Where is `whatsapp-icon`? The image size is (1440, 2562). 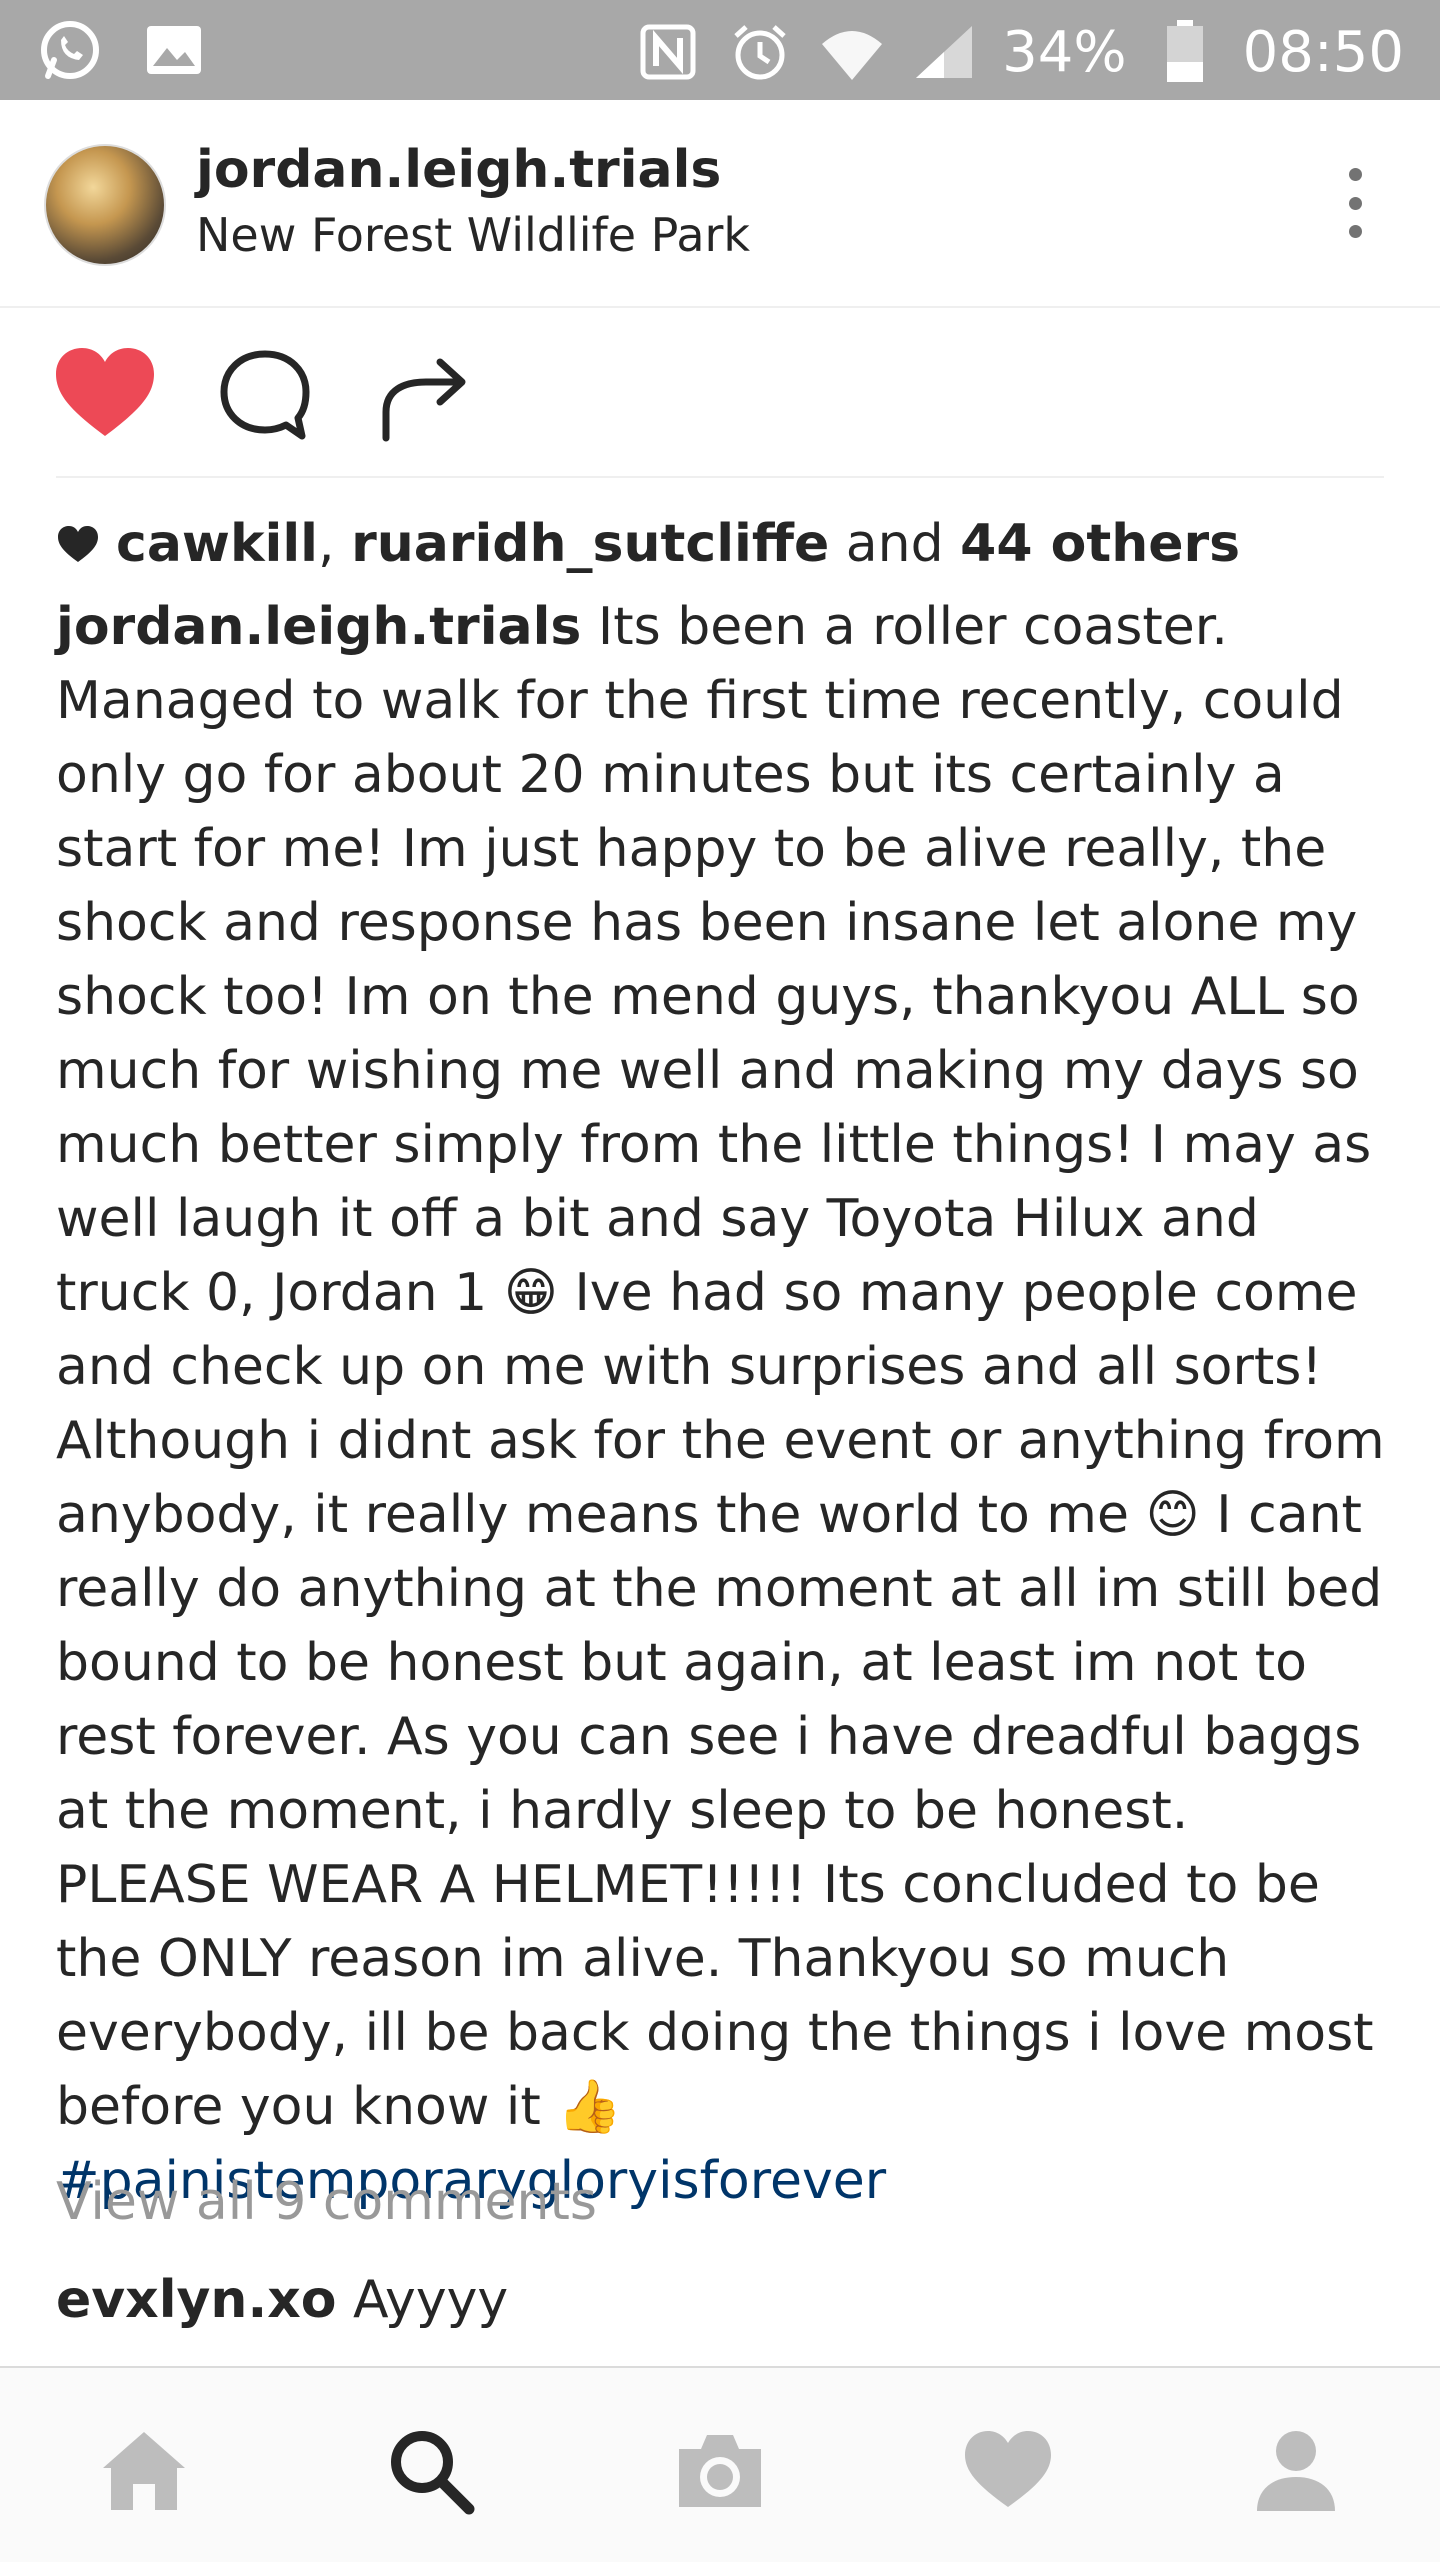 whatsapp-icon is located at coordinates (70, 50).